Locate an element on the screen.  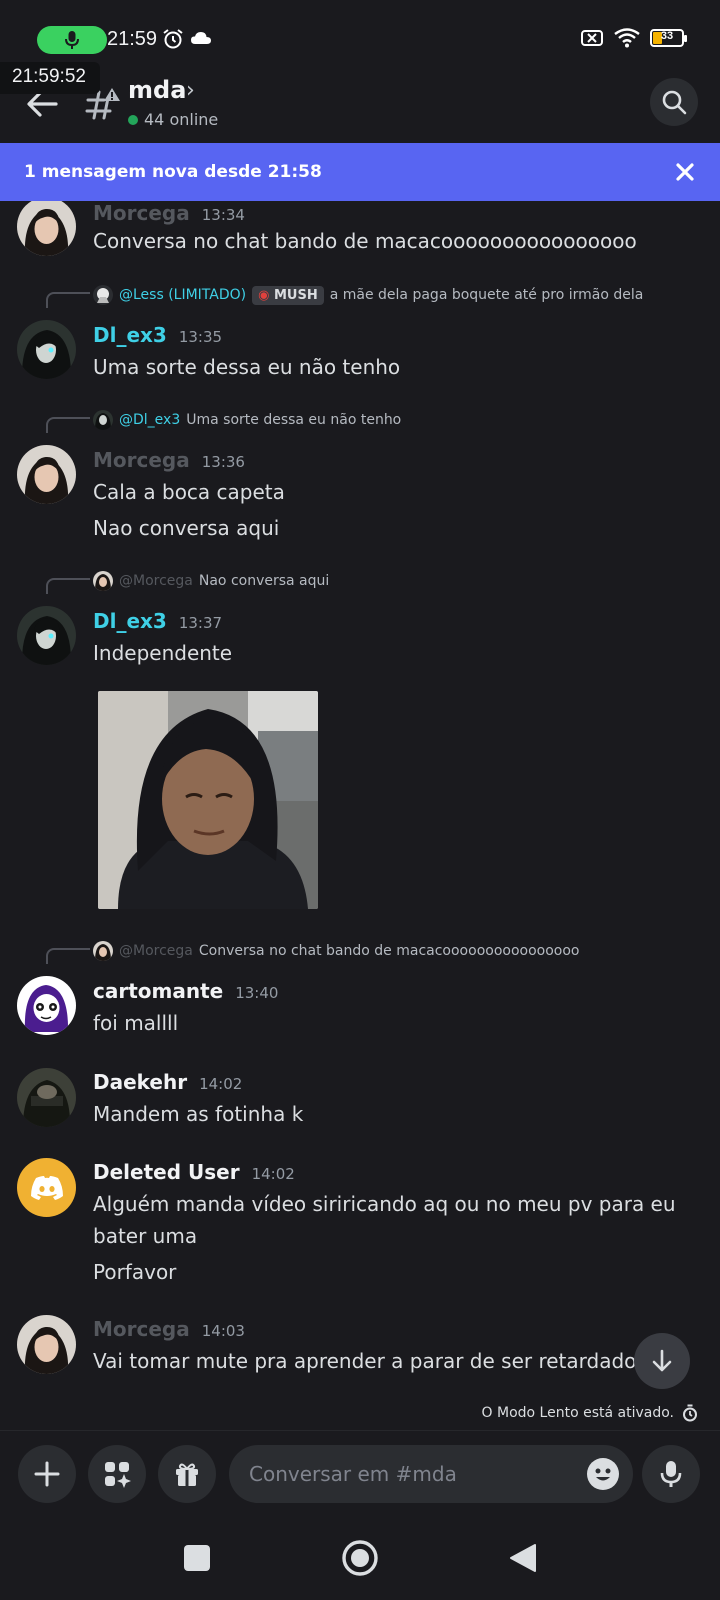
gift-button is located at coordinates (187, 1474).